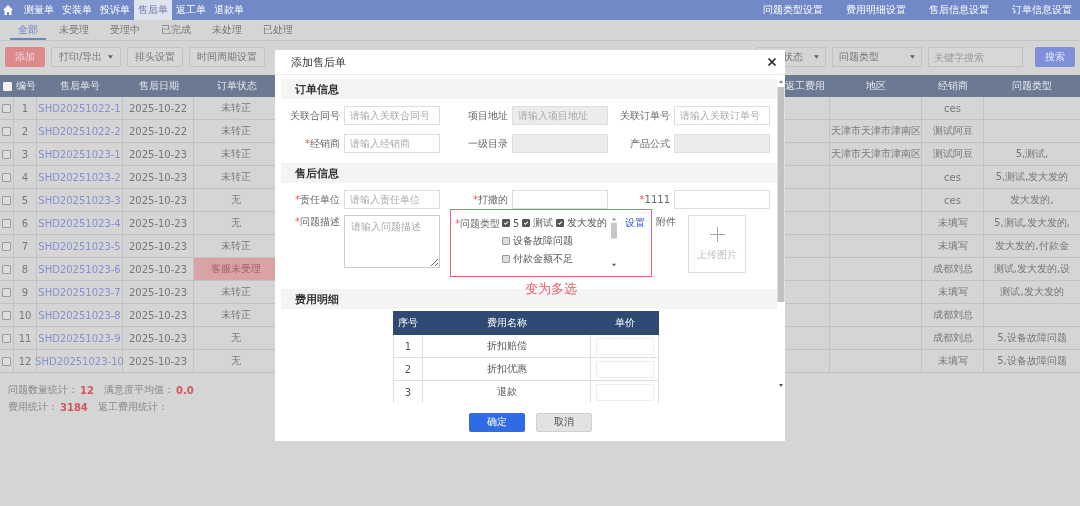 Image resolution: width=1080 pixels, height=506 pixels. What do you see at coordinates (722, 115) in the screenshot?
I see `input-field: 请输入关联订单号` at bounding box center [722, 115].